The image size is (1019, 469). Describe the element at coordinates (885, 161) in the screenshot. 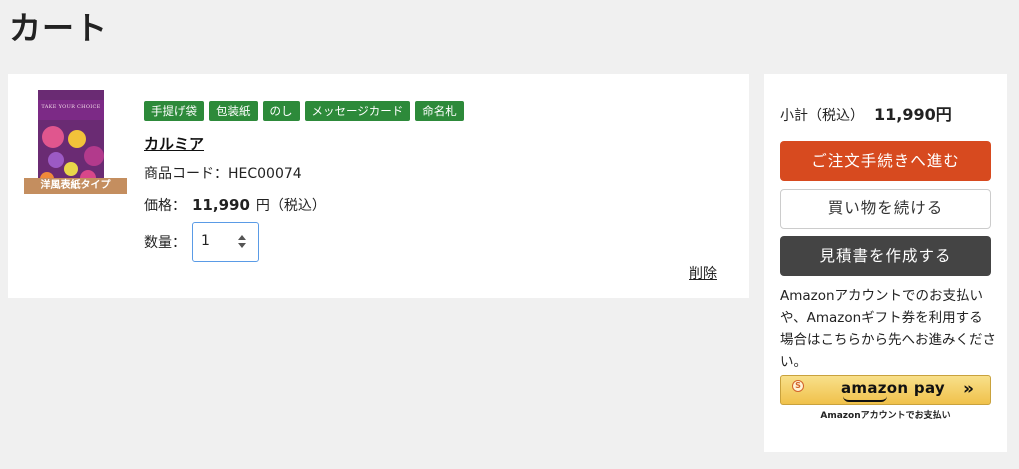

I see `proceed-to-checkout-button: ご注文手続きへ進む` at that location.